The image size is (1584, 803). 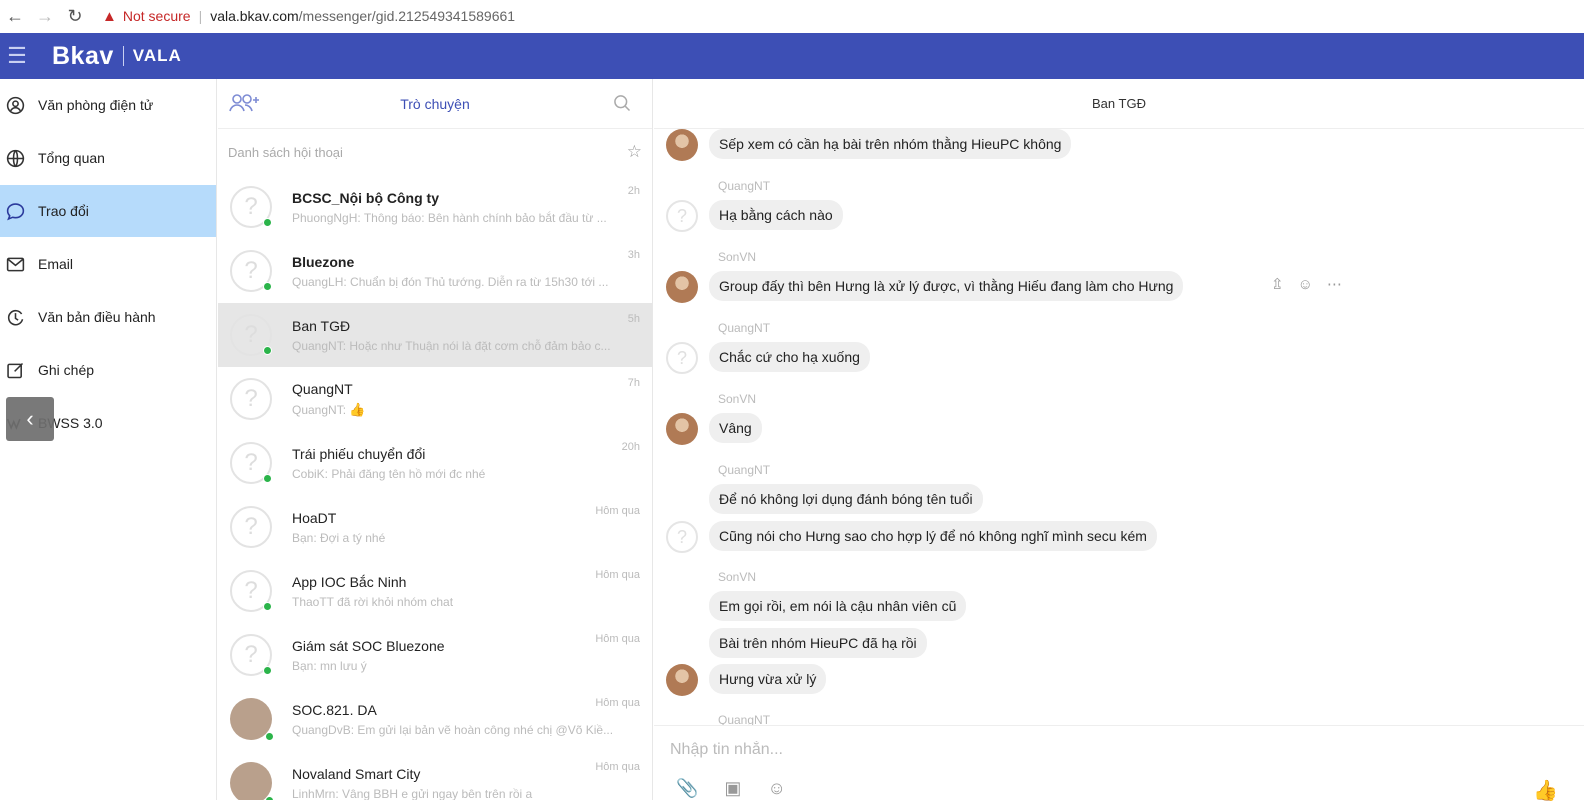 I want to click on conversation-time: 3h, so click(x=633, y=255).